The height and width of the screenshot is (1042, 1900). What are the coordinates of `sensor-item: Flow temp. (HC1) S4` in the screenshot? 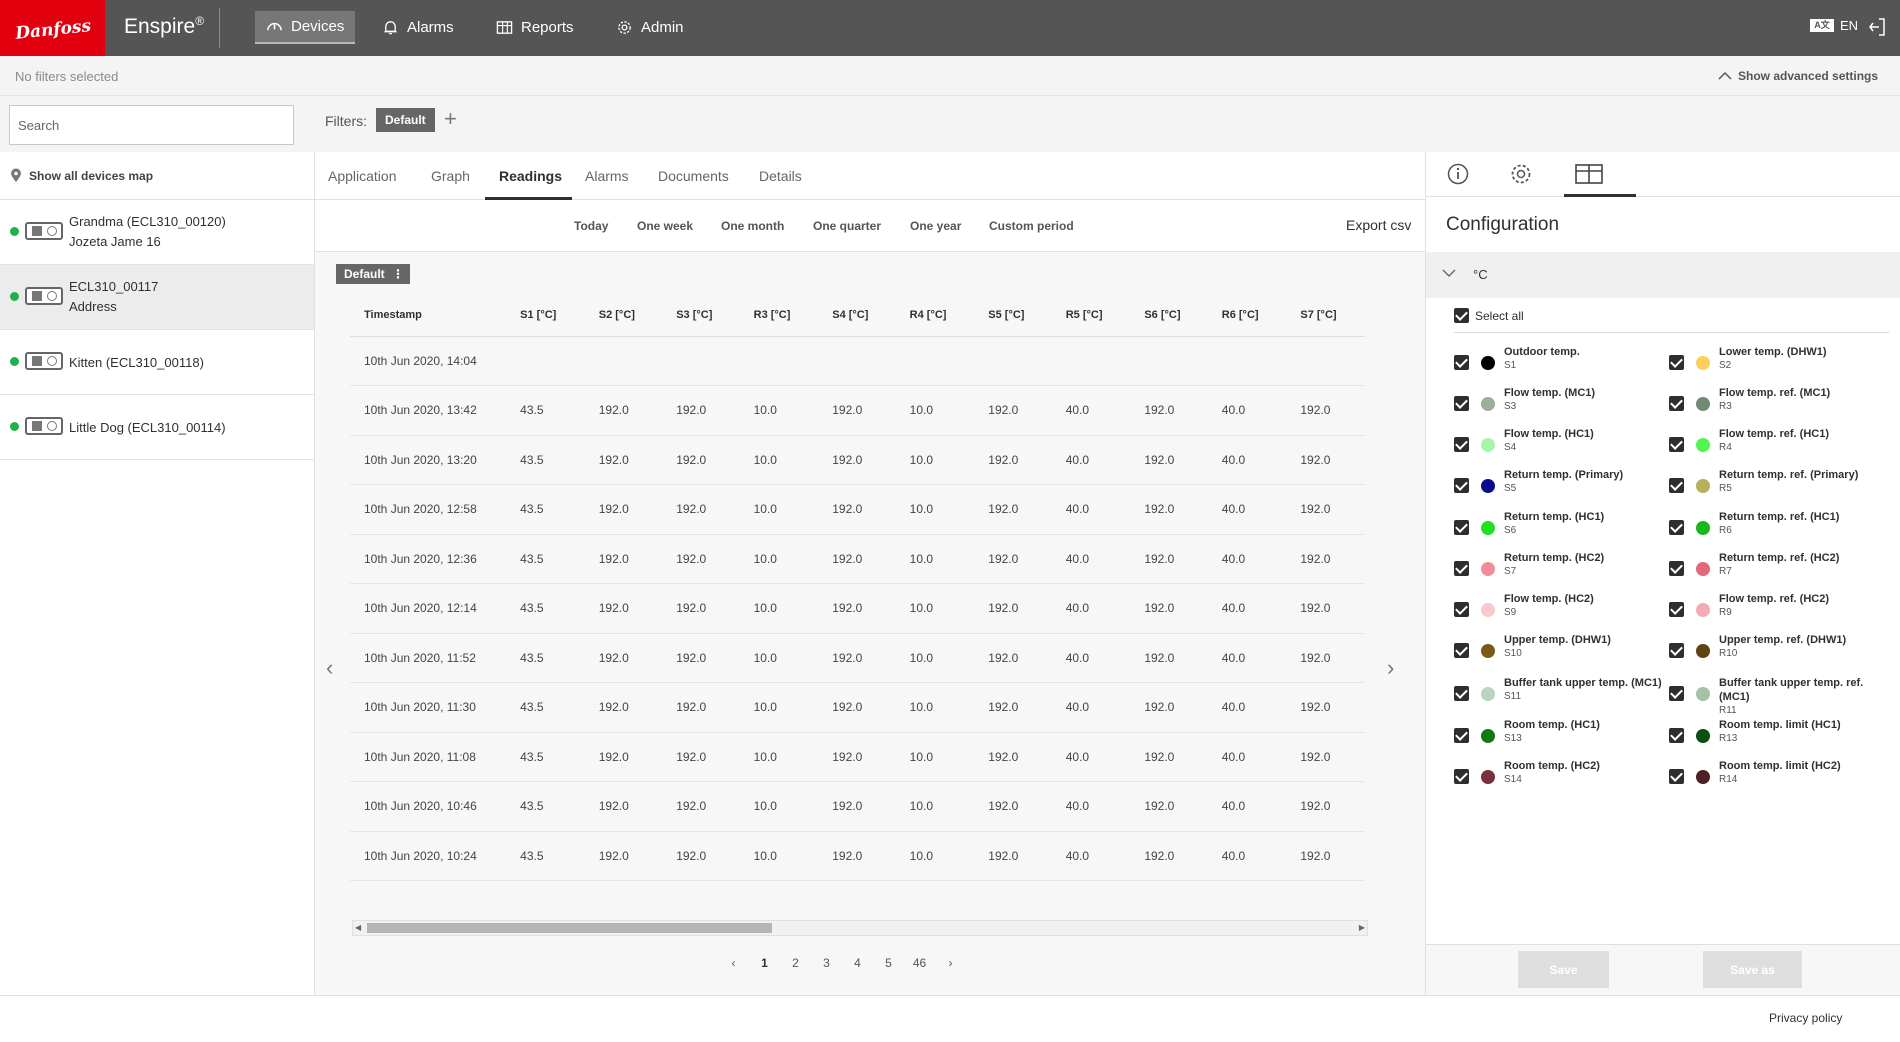 It's located at (1559, 446).